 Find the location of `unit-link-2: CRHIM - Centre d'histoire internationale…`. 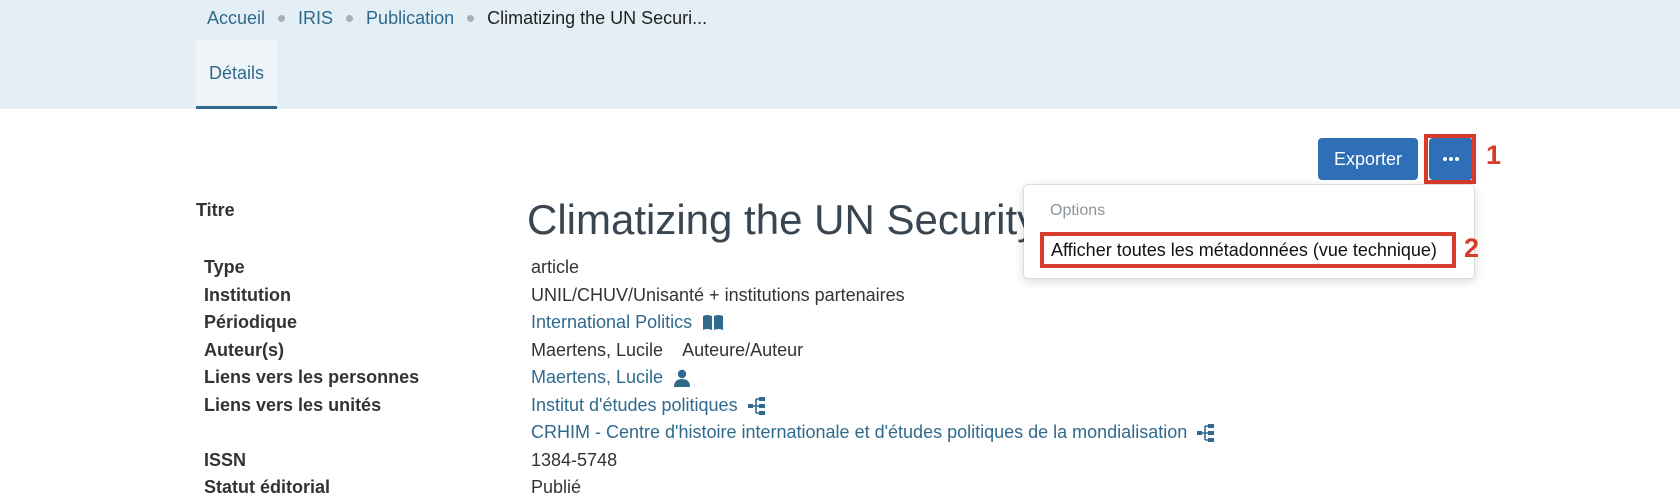

unit-link-2: CRHIM - Centre d'histoire internationale… is located at coordinates (859, 432).